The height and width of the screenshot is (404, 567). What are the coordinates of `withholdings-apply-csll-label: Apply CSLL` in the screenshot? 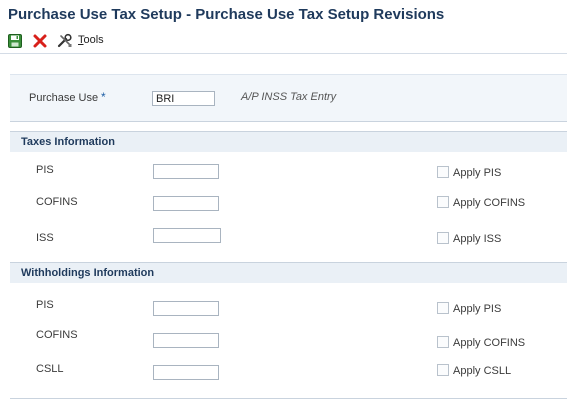 It's located at (482, 371).